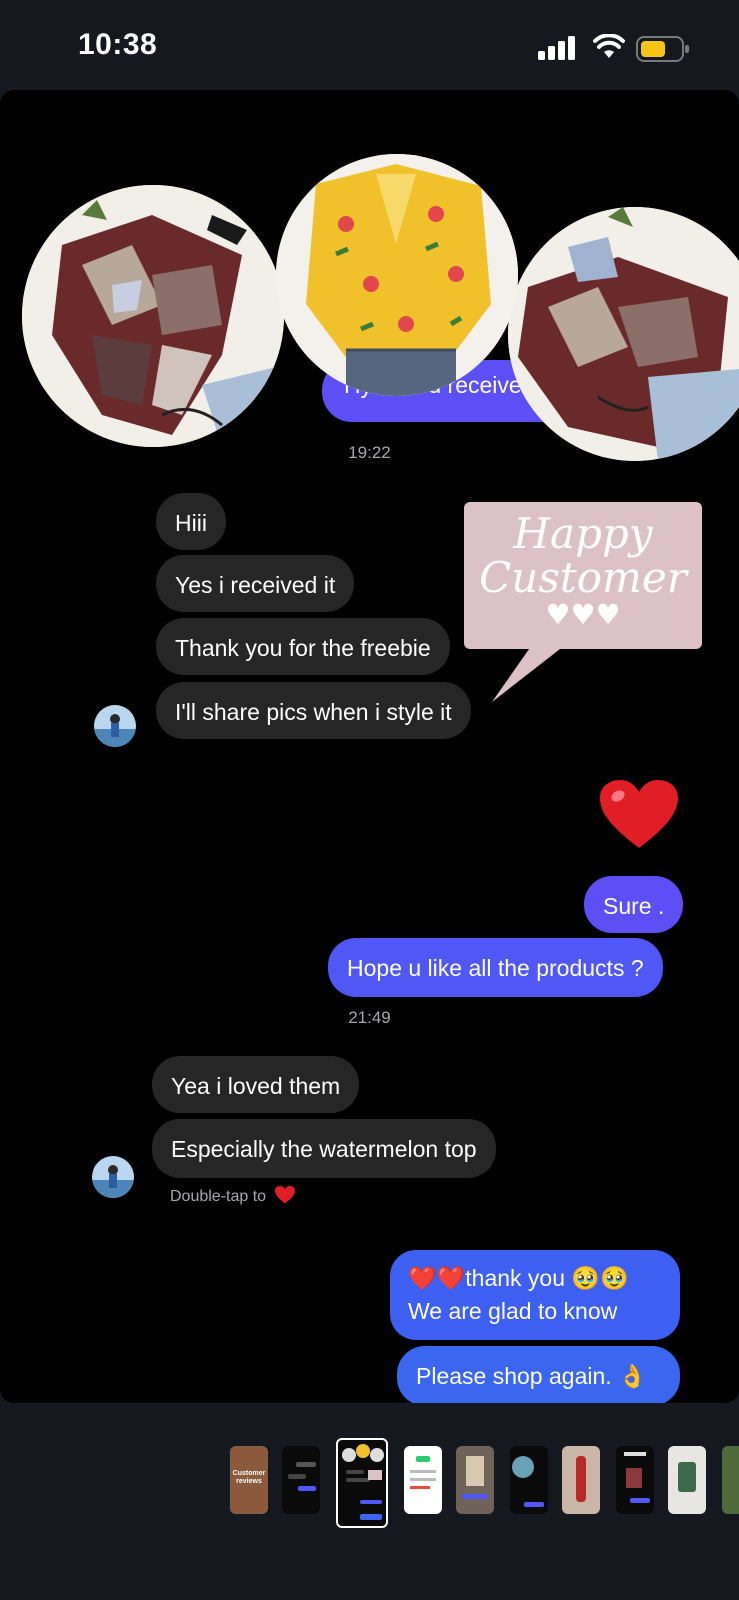 This screenshot has width=739, height=1600. What do you see at coordinates (153, 316) in the screenshot?
I see `product-photo-patchwork-left` at bounding box center [153, 316].